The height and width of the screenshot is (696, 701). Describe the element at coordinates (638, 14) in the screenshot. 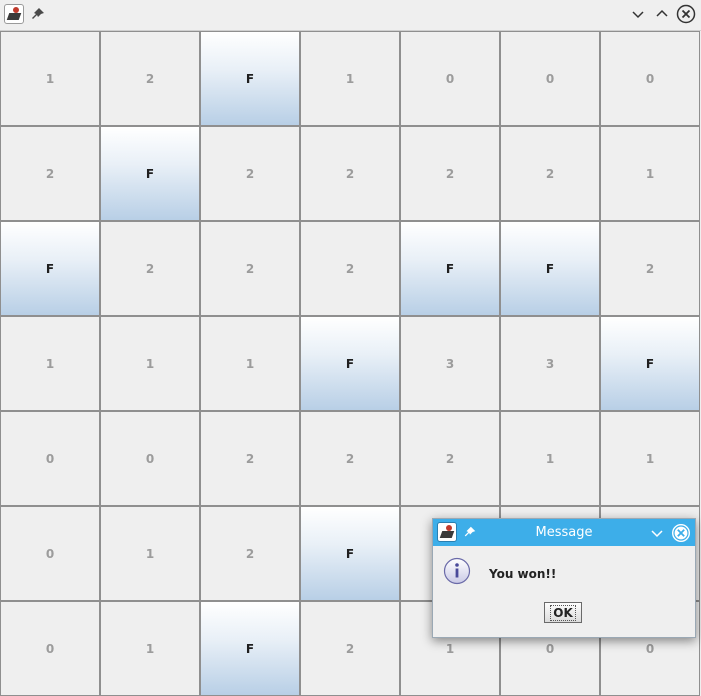

I see `minimize-icon` at that location.